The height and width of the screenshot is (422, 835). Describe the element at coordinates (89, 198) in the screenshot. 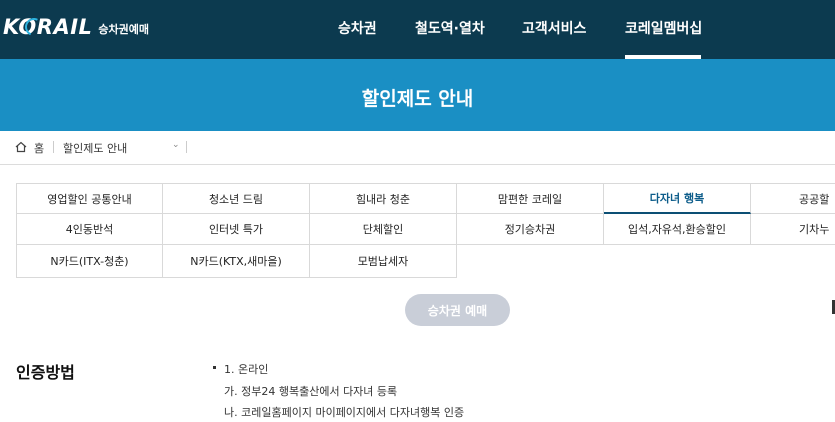

I see `tab-common-guide: 영업할인 공통안내` at that location.